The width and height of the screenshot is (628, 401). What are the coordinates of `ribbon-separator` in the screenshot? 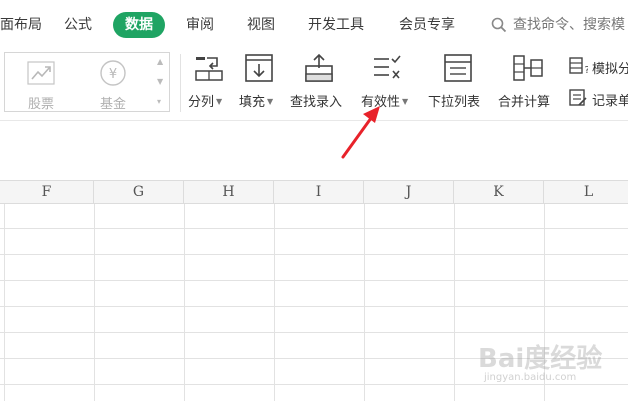 It's located at (180, 83).